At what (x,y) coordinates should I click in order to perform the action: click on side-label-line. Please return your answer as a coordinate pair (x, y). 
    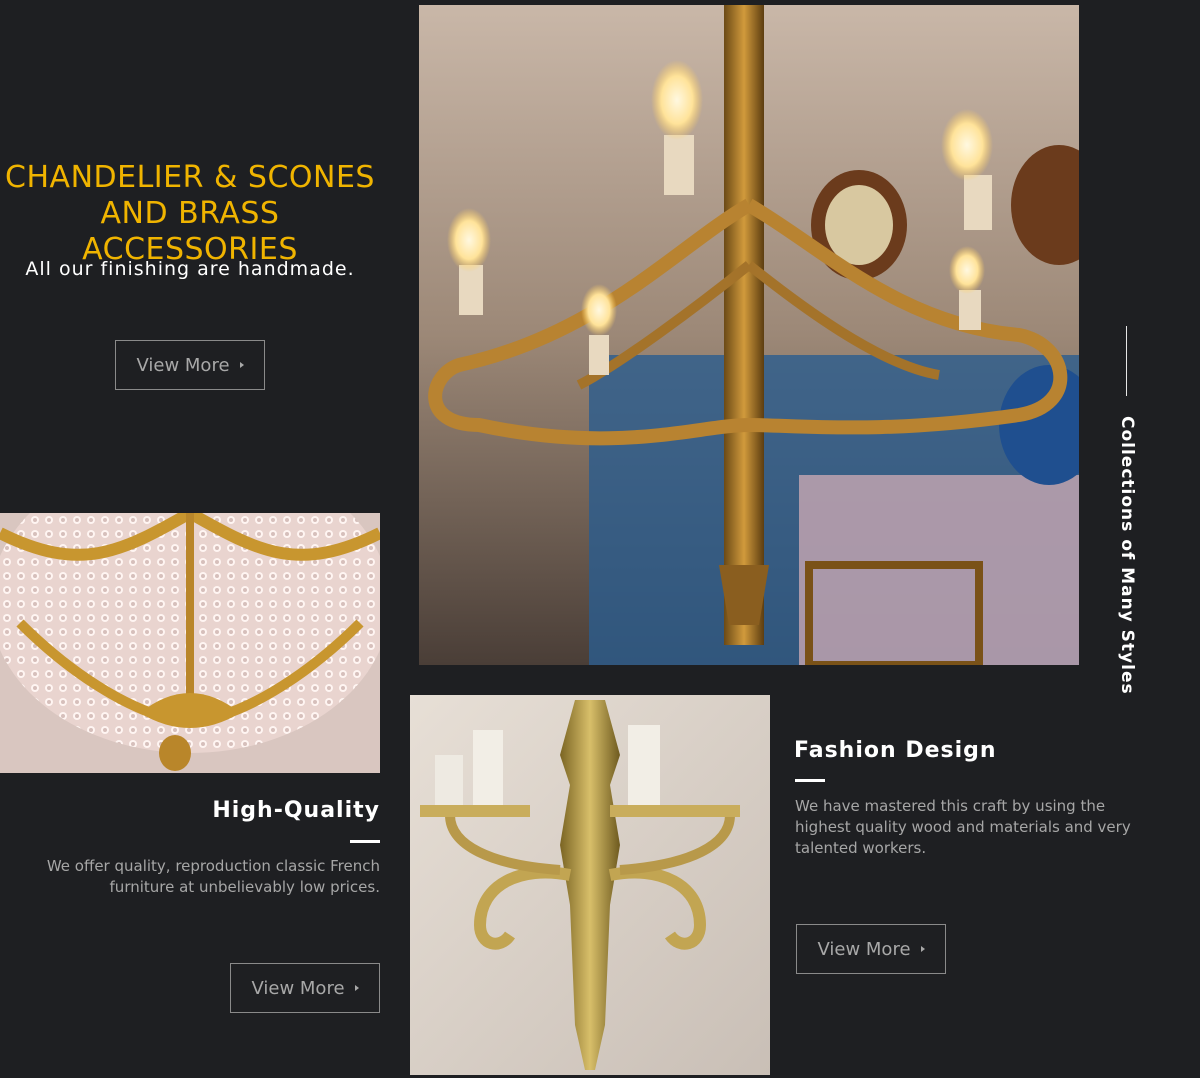
    Looking at the image, I should click on (1126, 361).